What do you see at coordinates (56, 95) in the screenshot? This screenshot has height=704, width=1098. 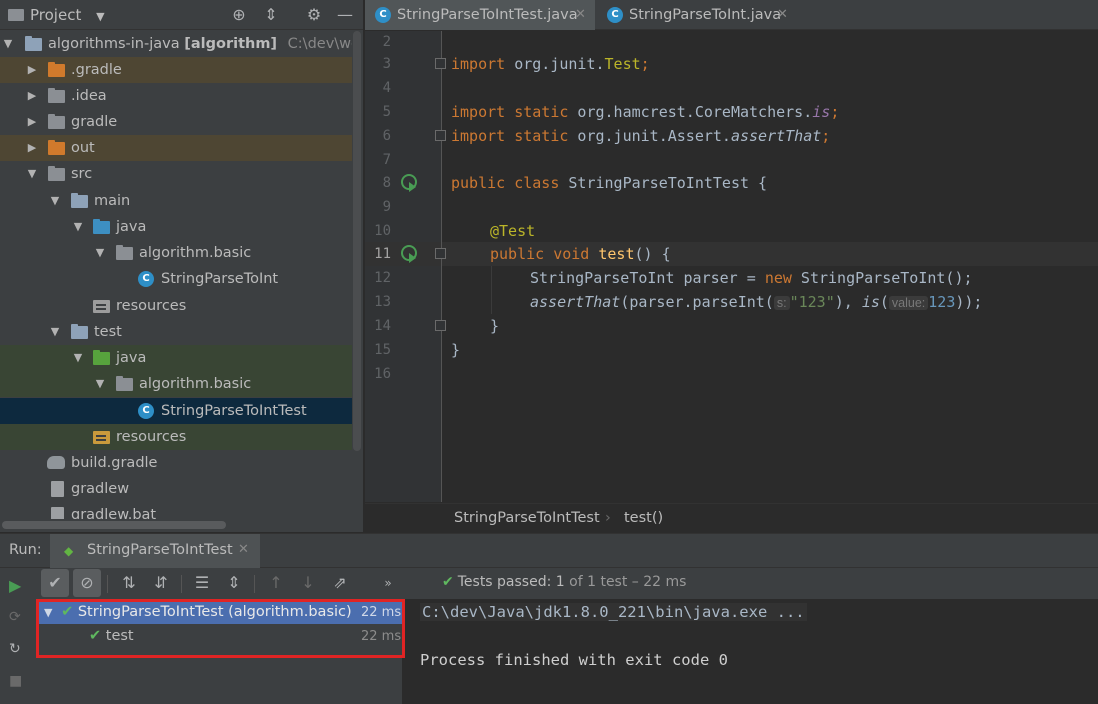 I see `folder-icon` at bounding box center [56, 95].